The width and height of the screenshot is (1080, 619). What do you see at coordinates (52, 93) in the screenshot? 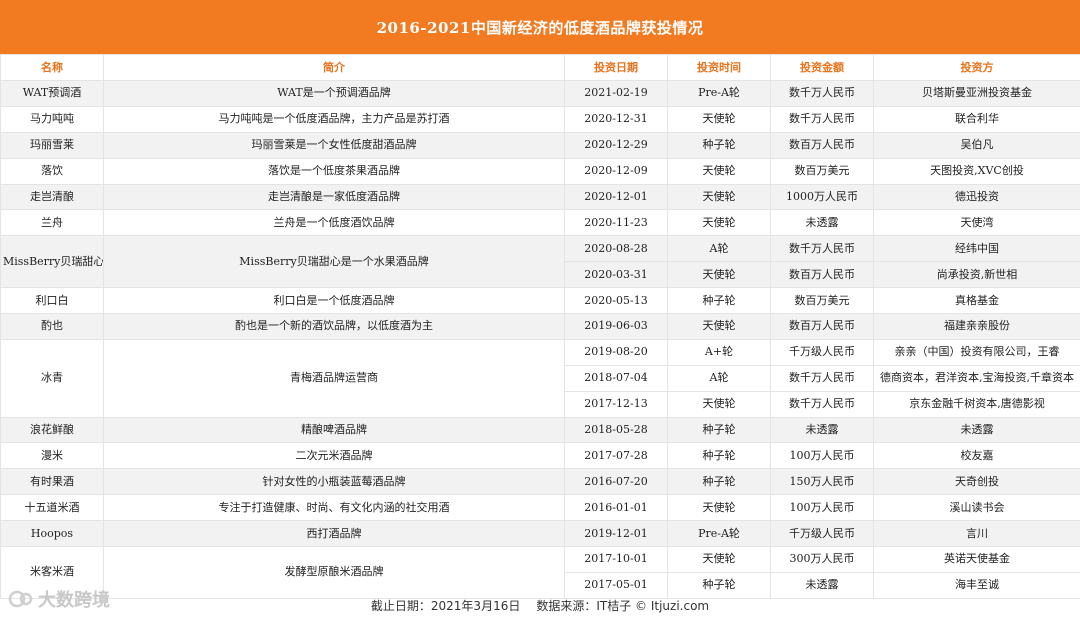
I see `cell-name: WAT预调酒` at bounding box center [52, 93].